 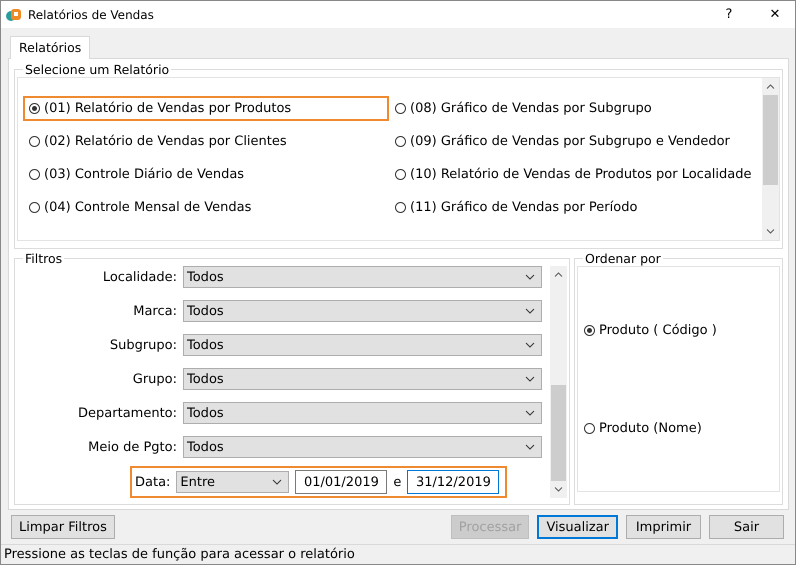 What do you see at coordinates (152, 482) in the screenshot?
I see `field-label: Data:` at bounding box center [152, 482].